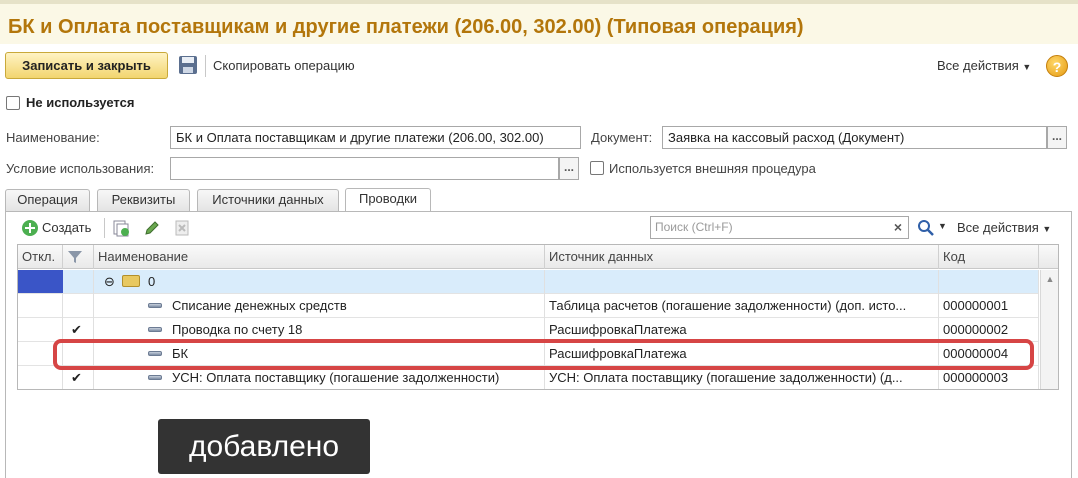  Describe the element at coordinates (998, 227) in the screenshot. I see `grid-all-actions-label: Все действия` at that location.